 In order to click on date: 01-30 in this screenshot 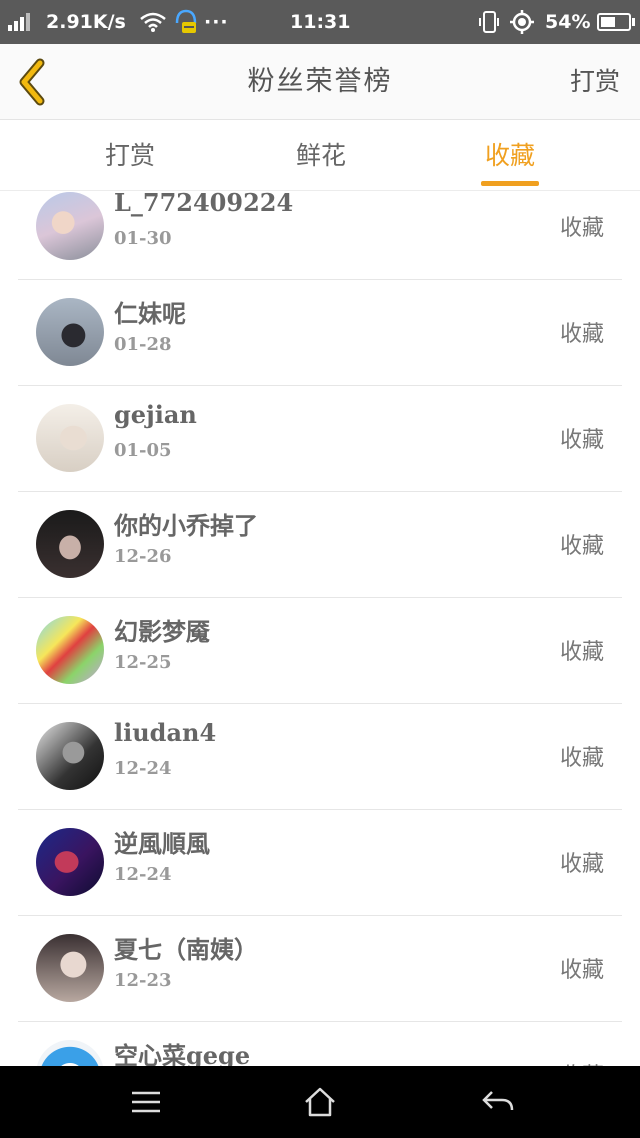, I will do `click(143, 238)`.